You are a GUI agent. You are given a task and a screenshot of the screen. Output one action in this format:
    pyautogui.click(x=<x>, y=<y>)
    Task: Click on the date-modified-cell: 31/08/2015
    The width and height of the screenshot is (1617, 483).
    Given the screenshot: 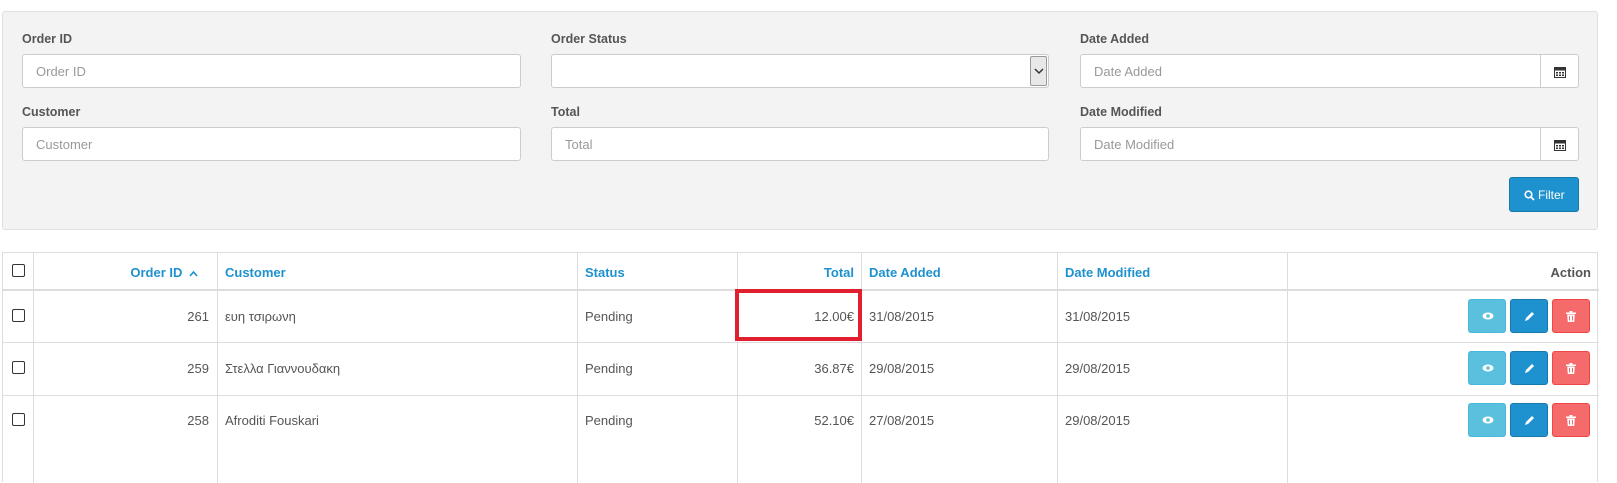 What is the action you would take?
    pyautogui.click(x=1098, y=316)
    